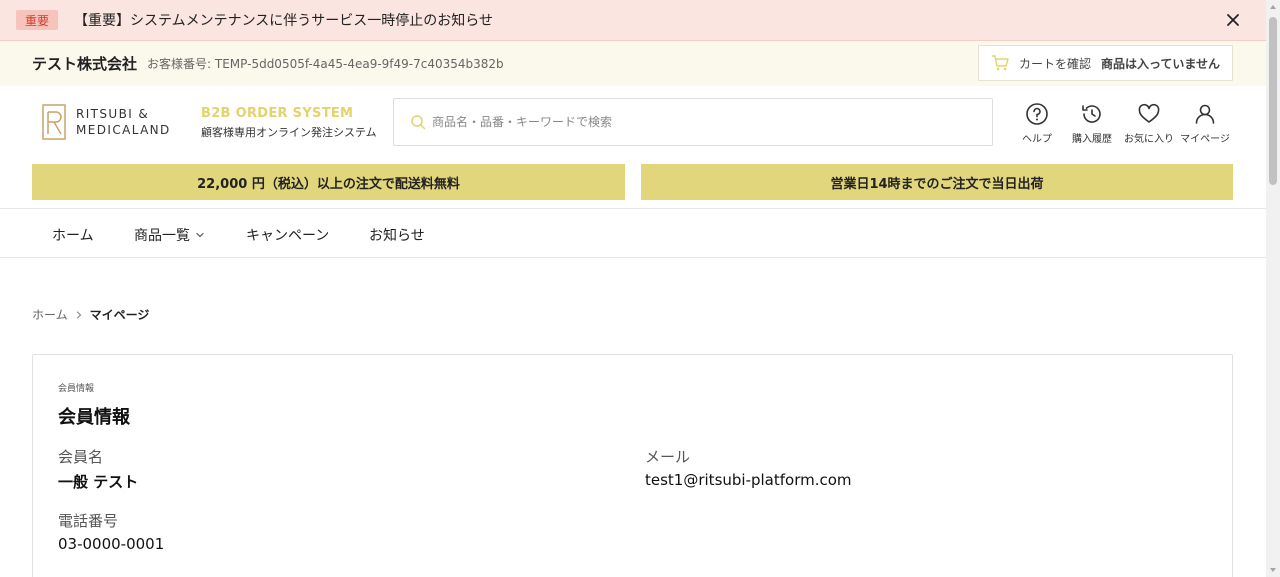 This screenshot has width=1280, height=577. I want to click on nav-home: ホーム, so click(73, 235).